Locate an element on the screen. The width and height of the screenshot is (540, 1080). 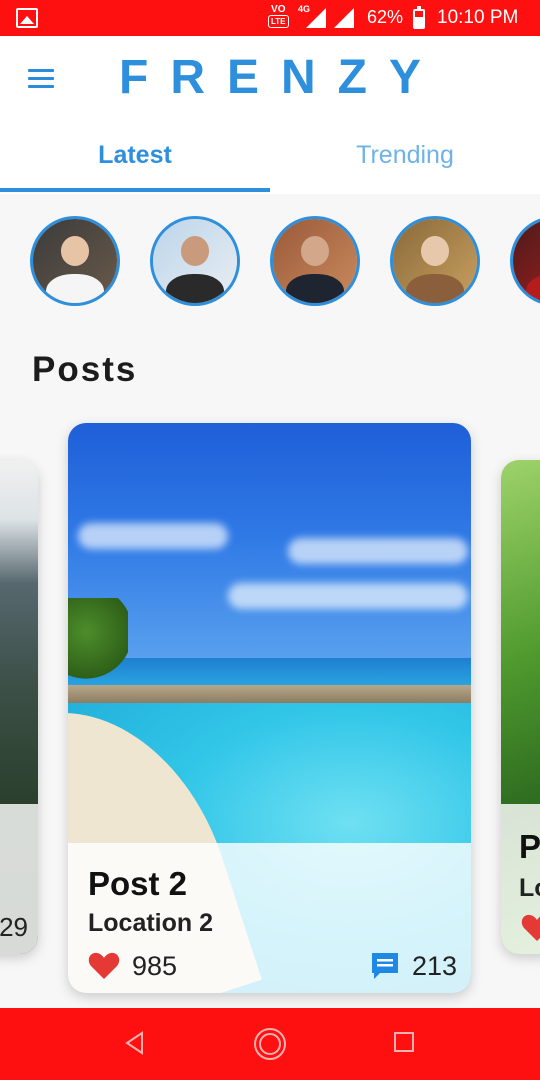
signal-icon is located at coordinates (316, 18).